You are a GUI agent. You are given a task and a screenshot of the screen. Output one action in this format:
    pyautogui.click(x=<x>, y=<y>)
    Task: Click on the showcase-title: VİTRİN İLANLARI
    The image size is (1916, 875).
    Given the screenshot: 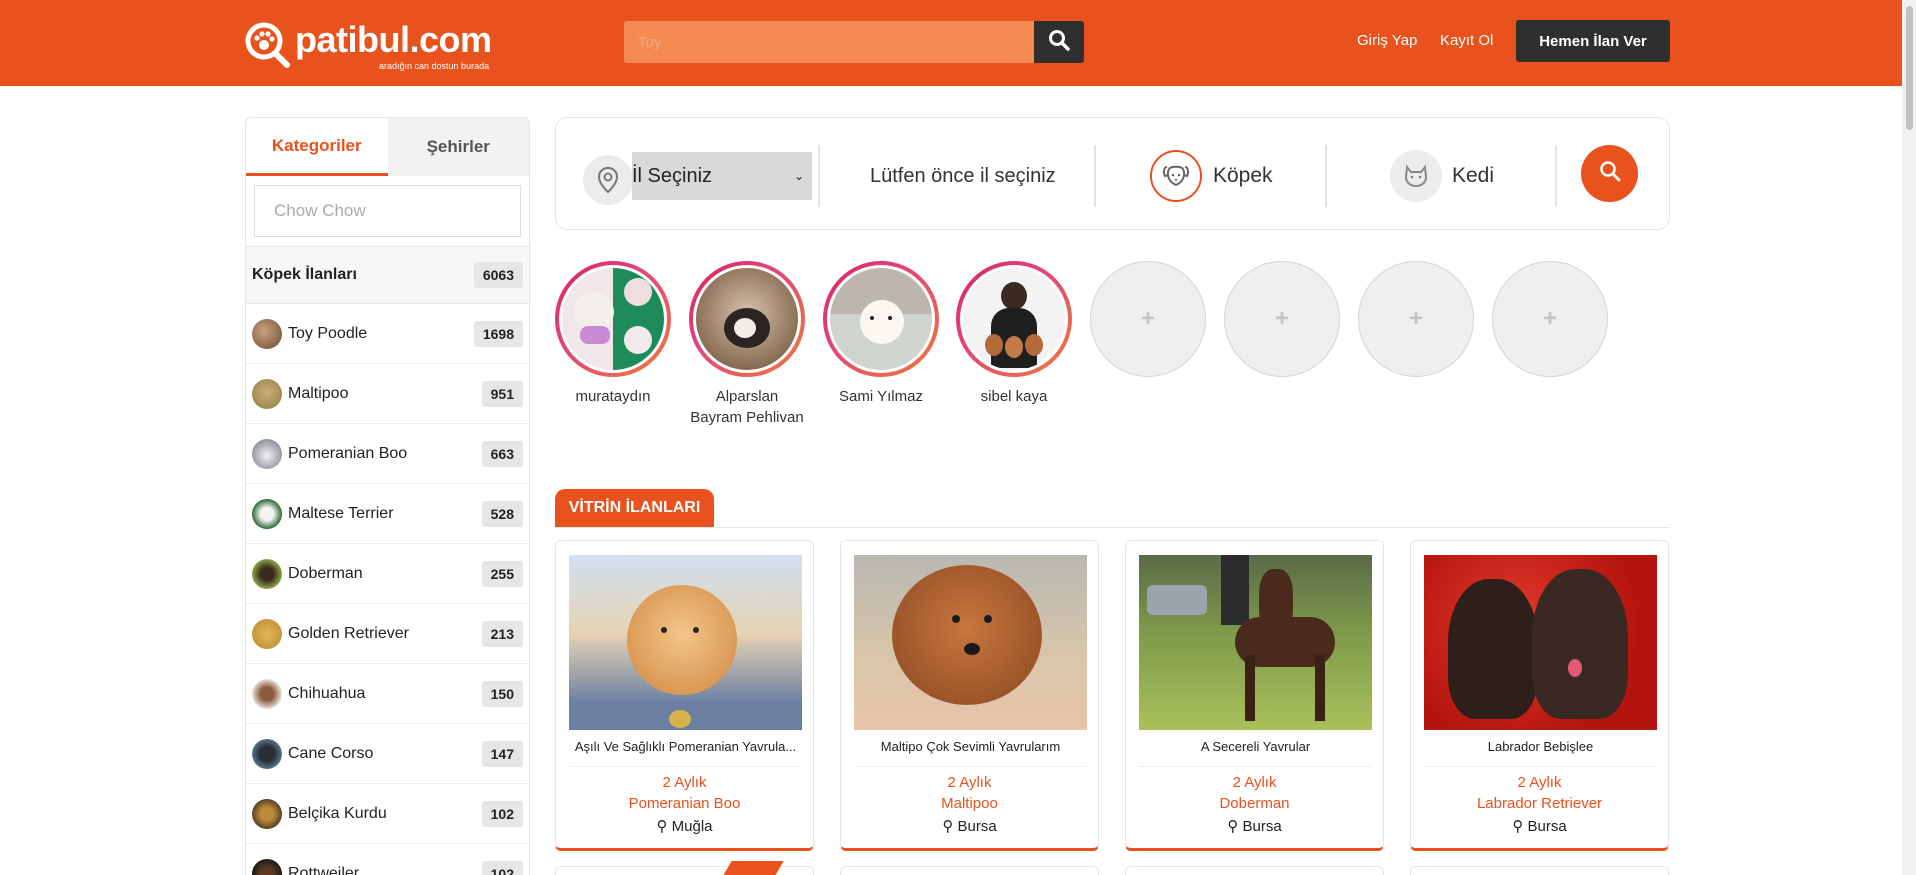 What is the action you would take?
    pyautogui.click(x=634, y=508)
    